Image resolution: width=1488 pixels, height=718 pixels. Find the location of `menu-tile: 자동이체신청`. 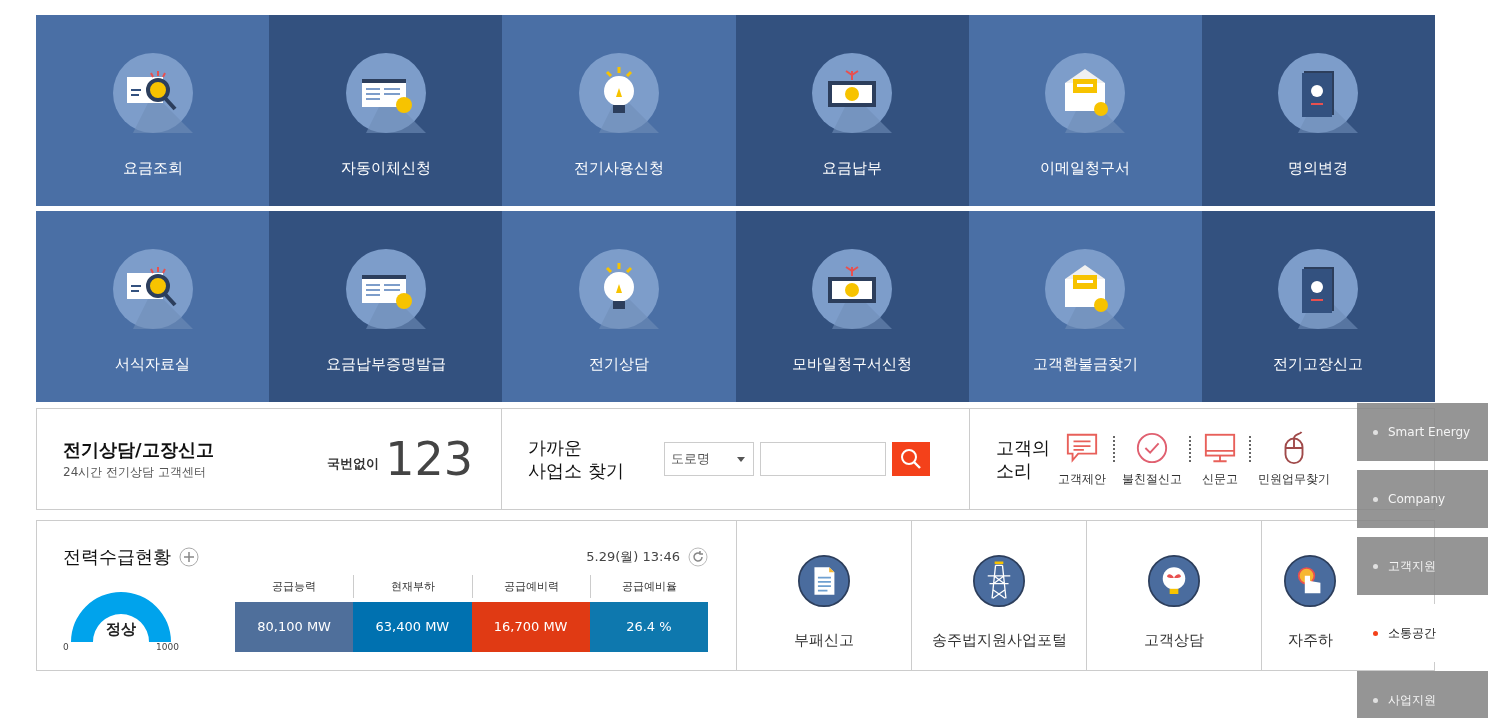

menu-tile: 자동이체신청 is located at coordinates (386, 110).